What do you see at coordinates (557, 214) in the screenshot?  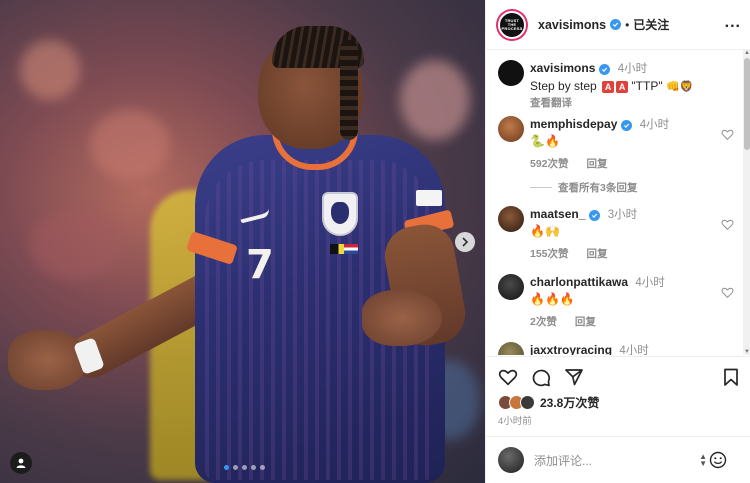 I see `commenter-username: maatsen_` at bounding box center [557, 214].